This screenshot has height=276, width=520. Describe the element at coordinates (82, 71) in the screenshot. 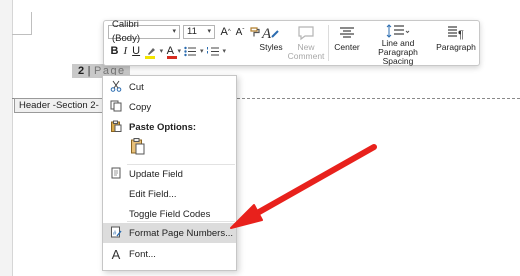

I see `page-number: 2` at that location.